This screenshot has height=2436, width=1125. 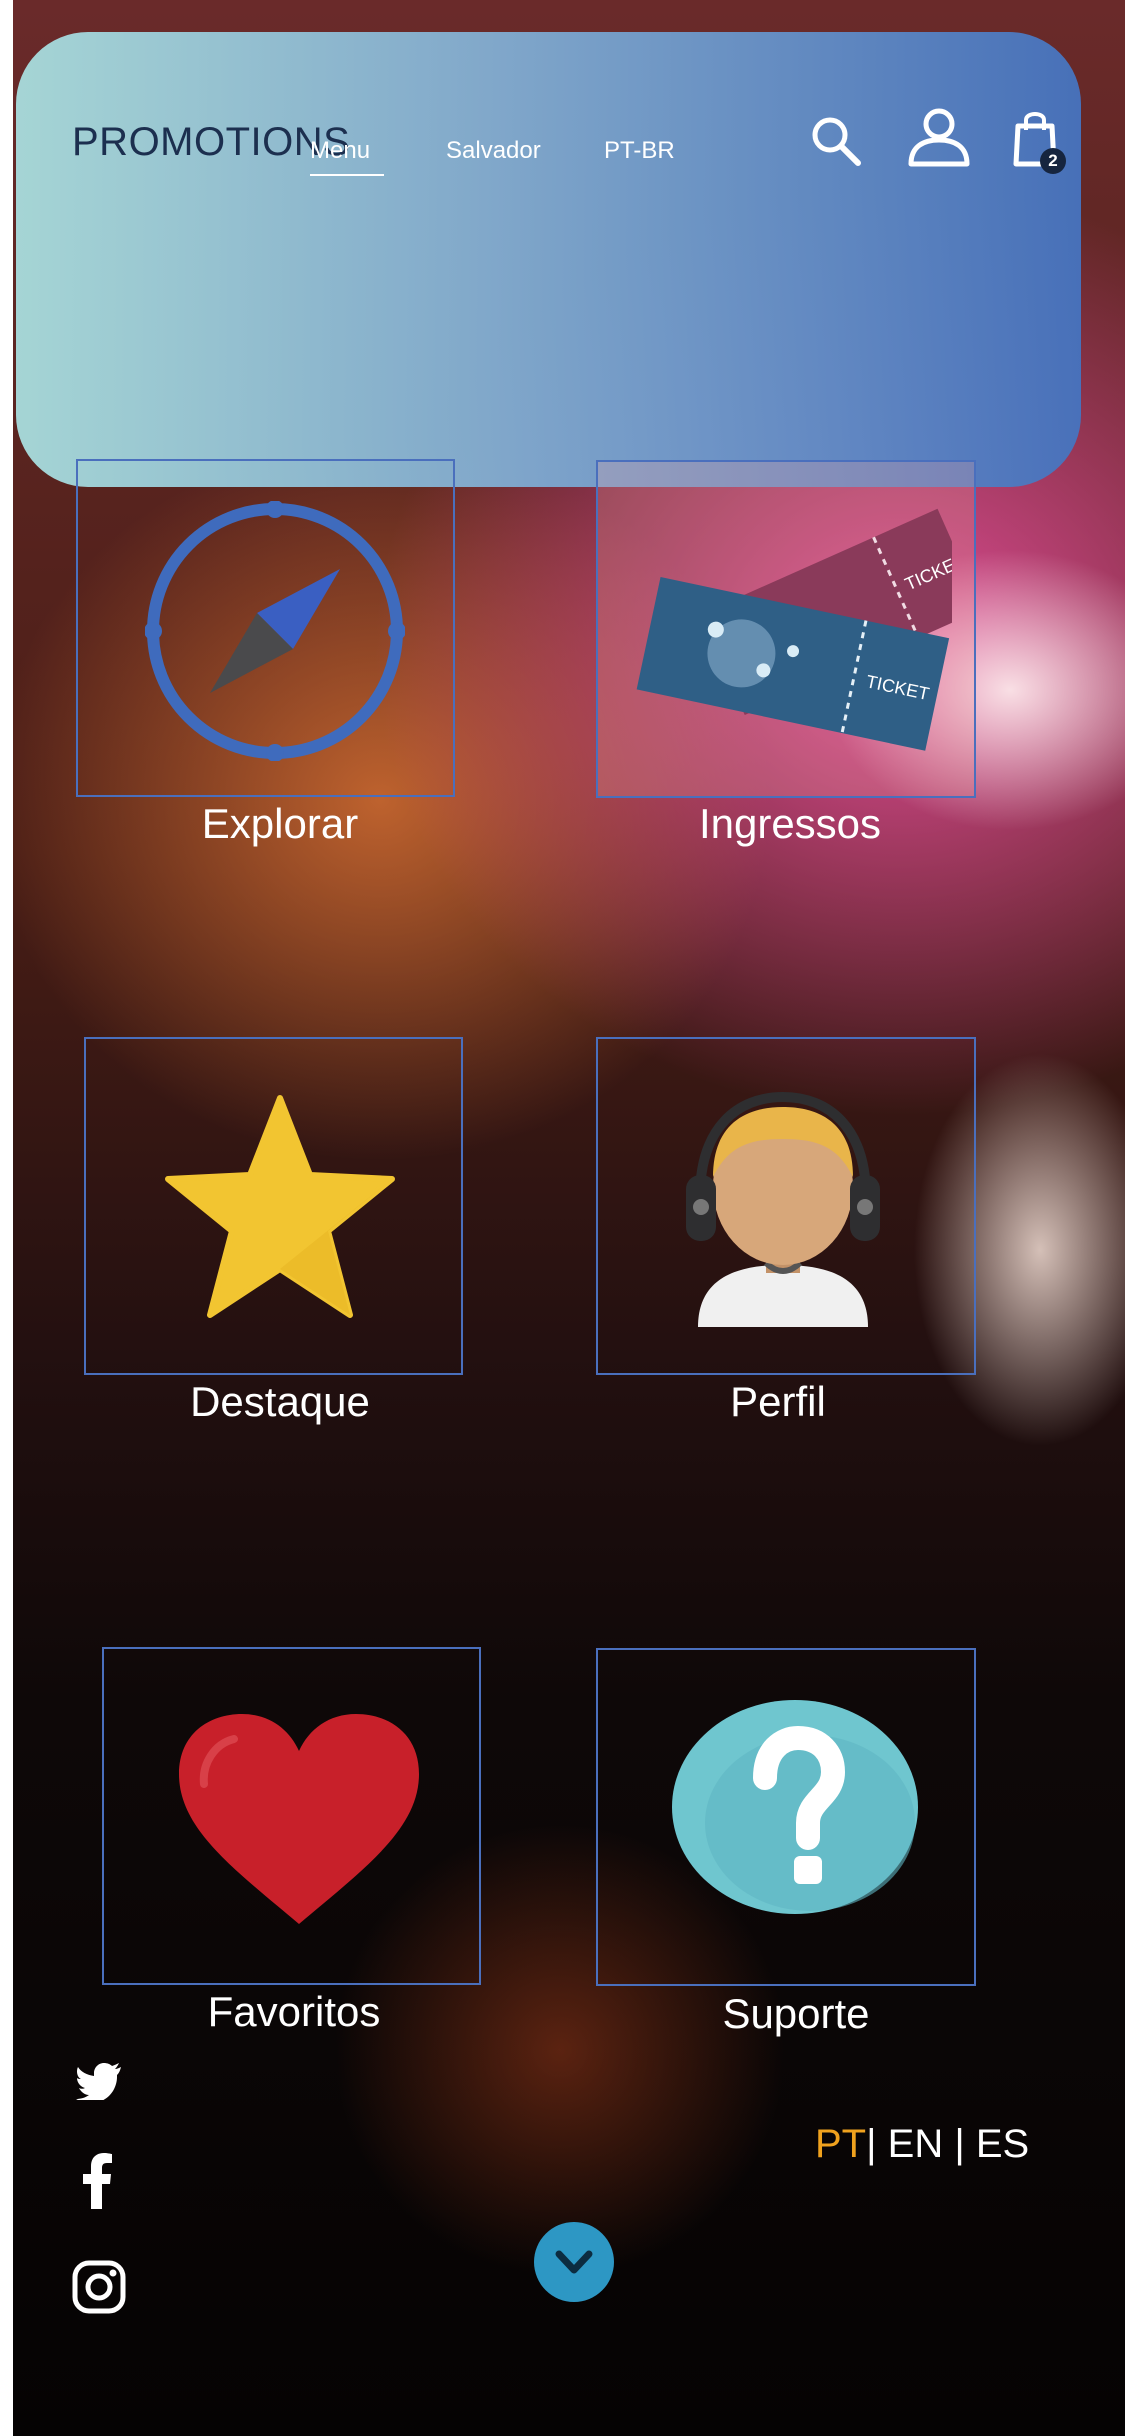 I want to click on search-icon, so click(x=836, y=141).